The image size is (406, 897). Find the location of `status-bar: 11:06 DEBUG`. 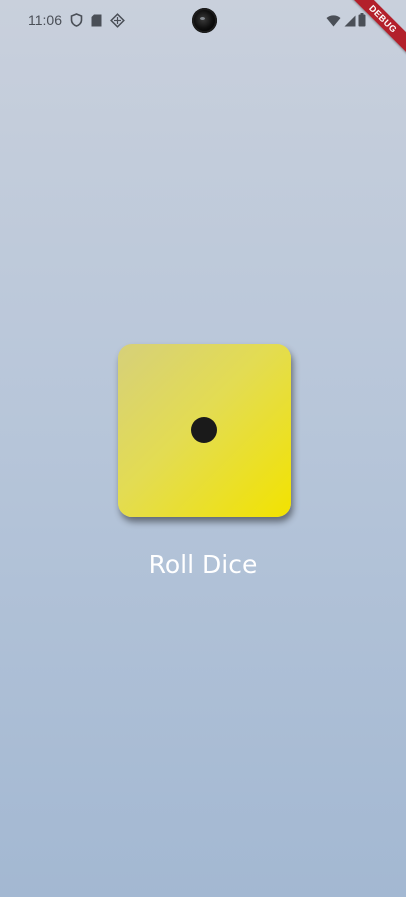

status-bar: 11:06 DEBUG is located at coordinates (203, 28).